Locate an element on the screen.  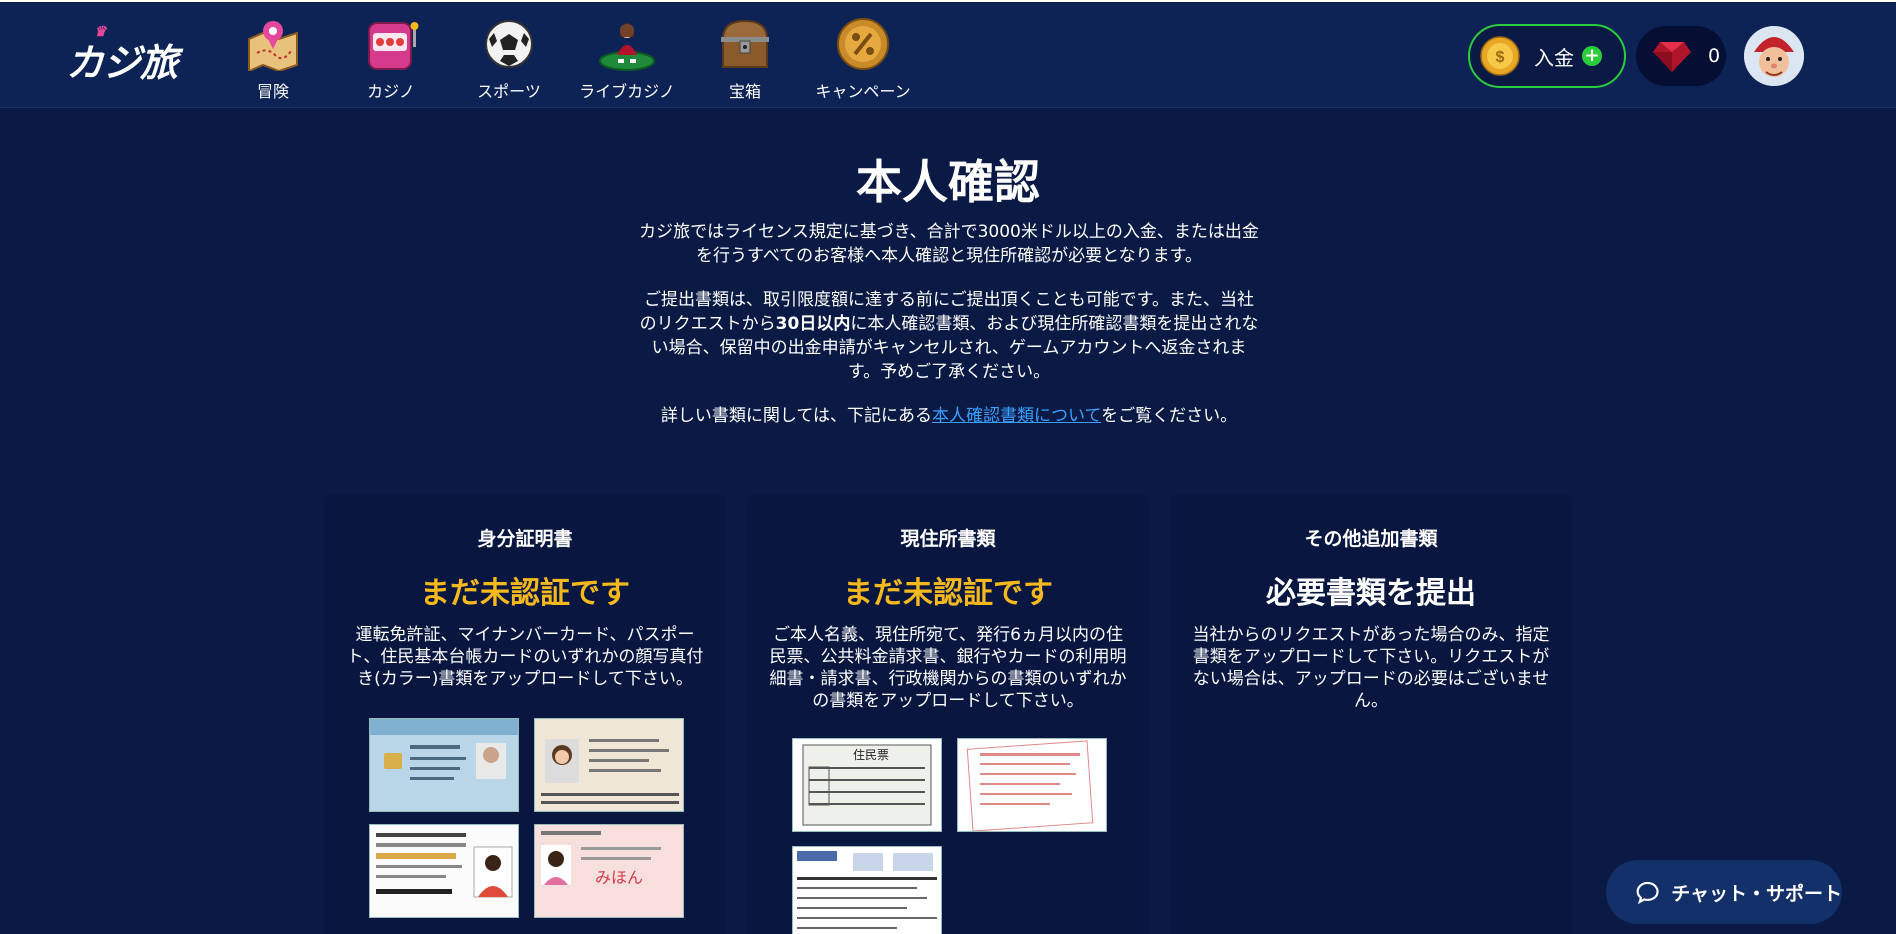
nav-label: 宝箱 is located at coordinates (744, 91).